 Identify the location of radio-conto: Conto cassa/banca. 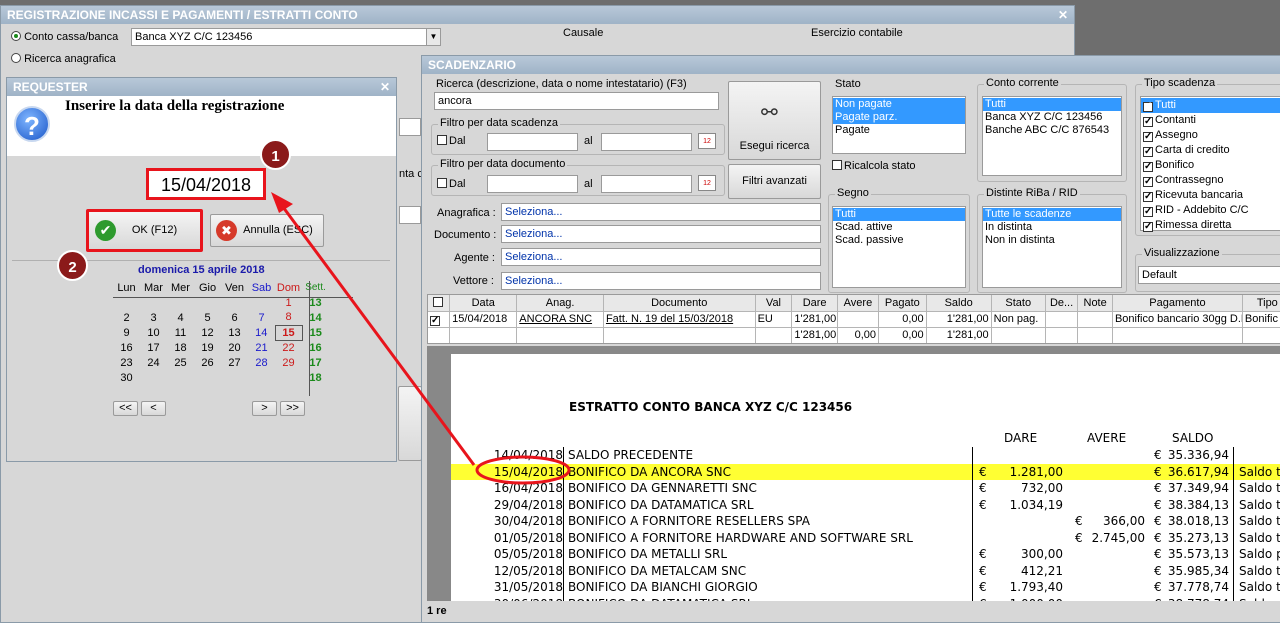
(64, 37).